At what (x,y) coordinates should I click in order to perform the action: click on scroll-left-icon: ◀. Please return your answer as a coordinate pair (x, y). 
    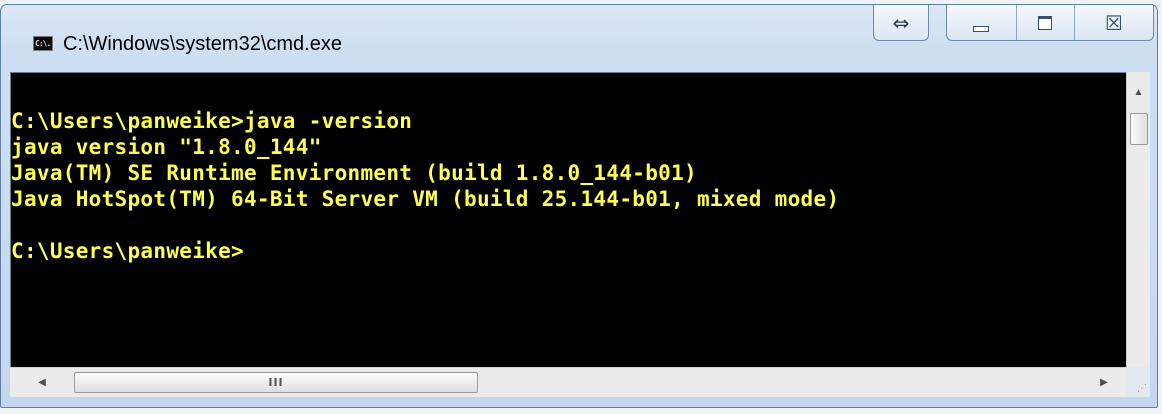
    Looking at the image, I should click on (42, 382).